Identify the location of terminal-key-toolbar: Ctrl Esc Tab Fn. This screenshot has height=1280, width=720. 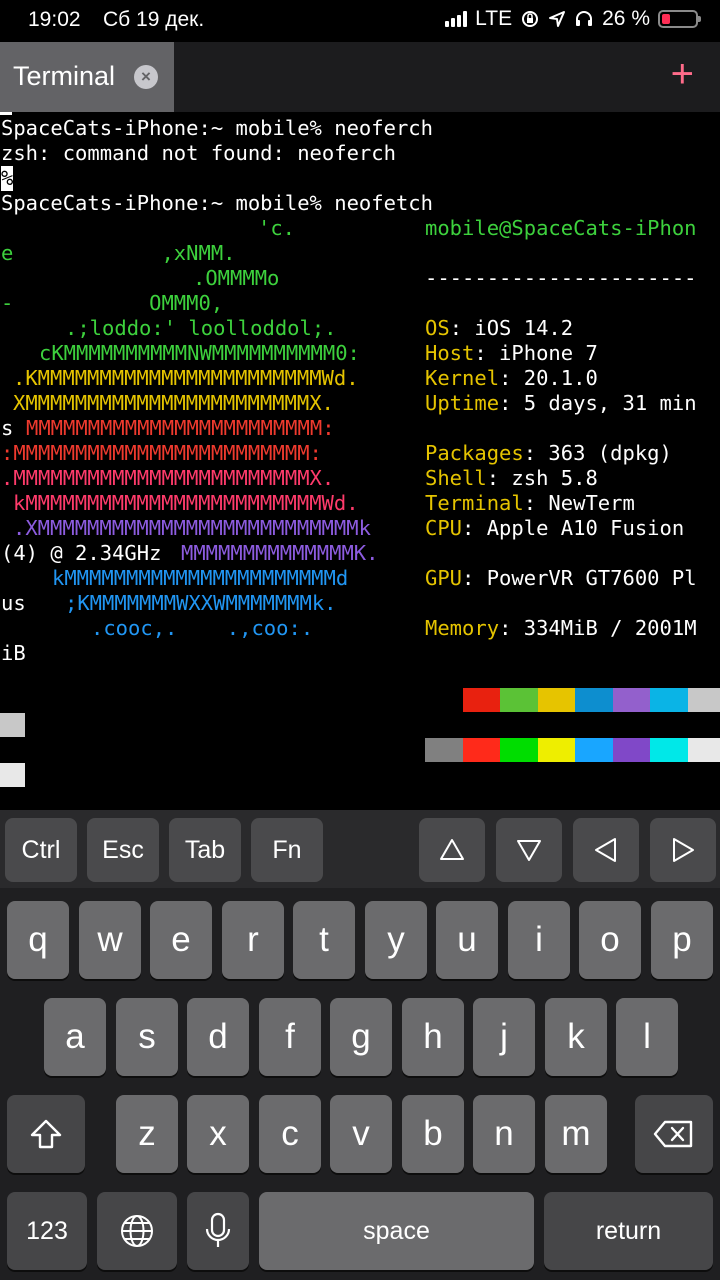
(360, 849).